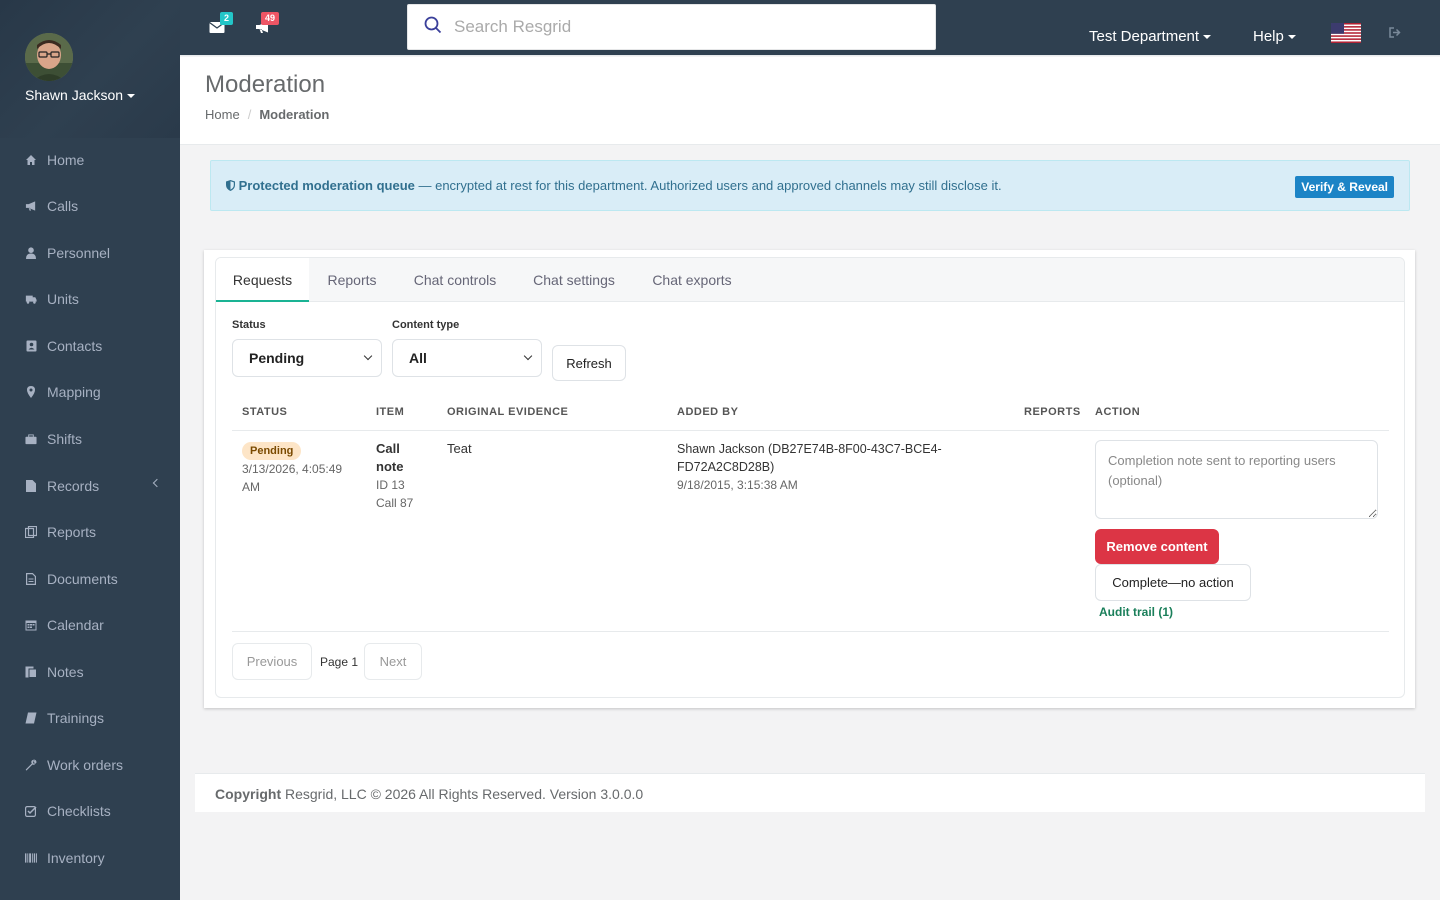  Describe the element at coordinates (265, 412) in the screenshot. I see `column-header-status: STATUS` at that location.